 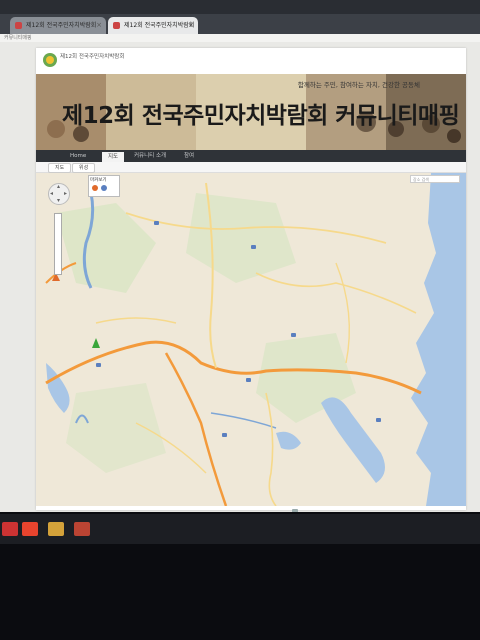 I want to click on browser-tab-1: 제12회 전국주민자치박람회 ×, so click(x=58, y=25).